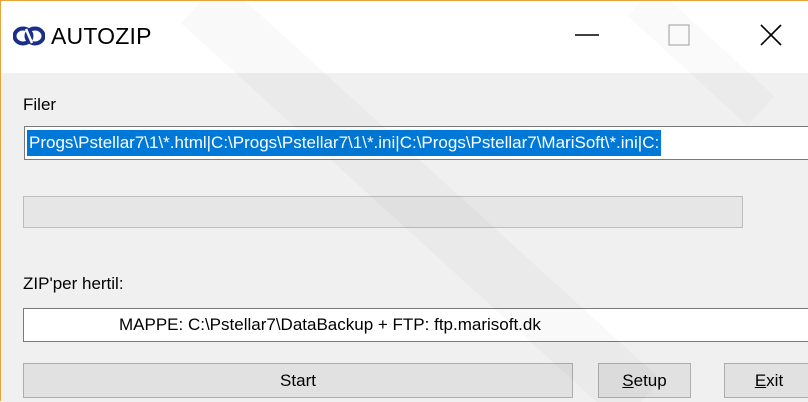 The image size is (808, 402). I want to click on close-button, so click(766, 37).